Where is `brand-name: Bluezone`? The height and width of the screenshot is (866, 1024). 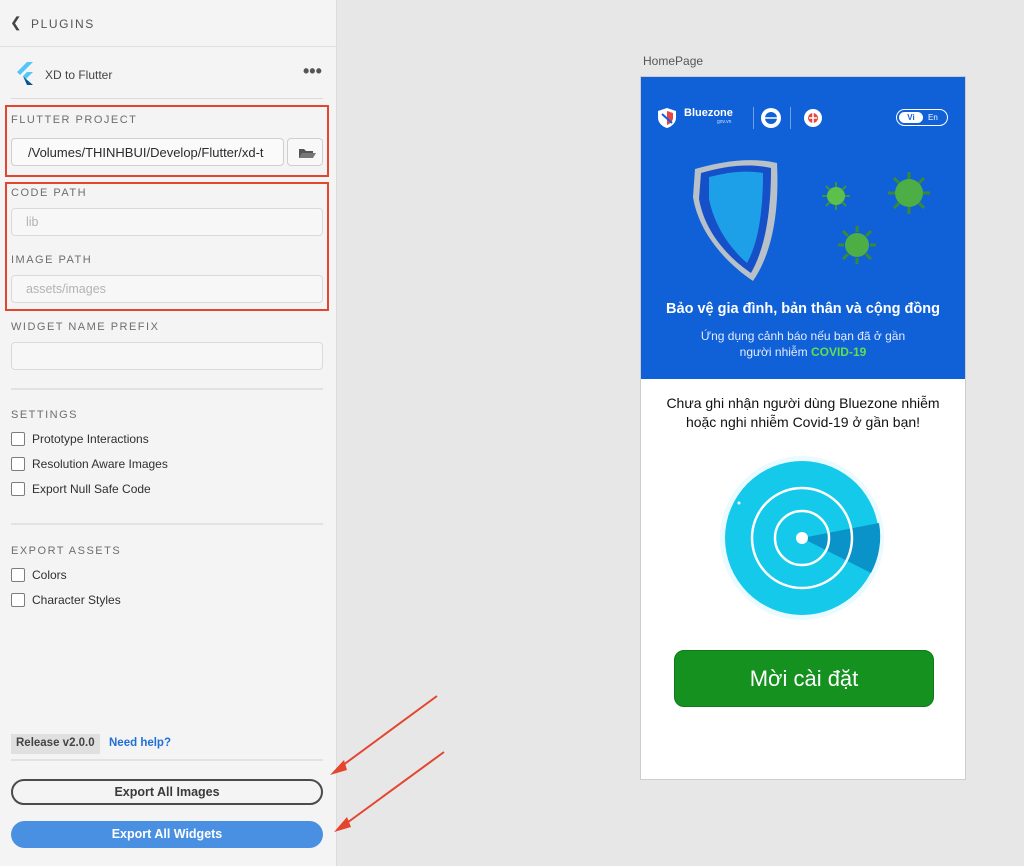 brand-name: Bluezone is located at coordinates (708, 113).